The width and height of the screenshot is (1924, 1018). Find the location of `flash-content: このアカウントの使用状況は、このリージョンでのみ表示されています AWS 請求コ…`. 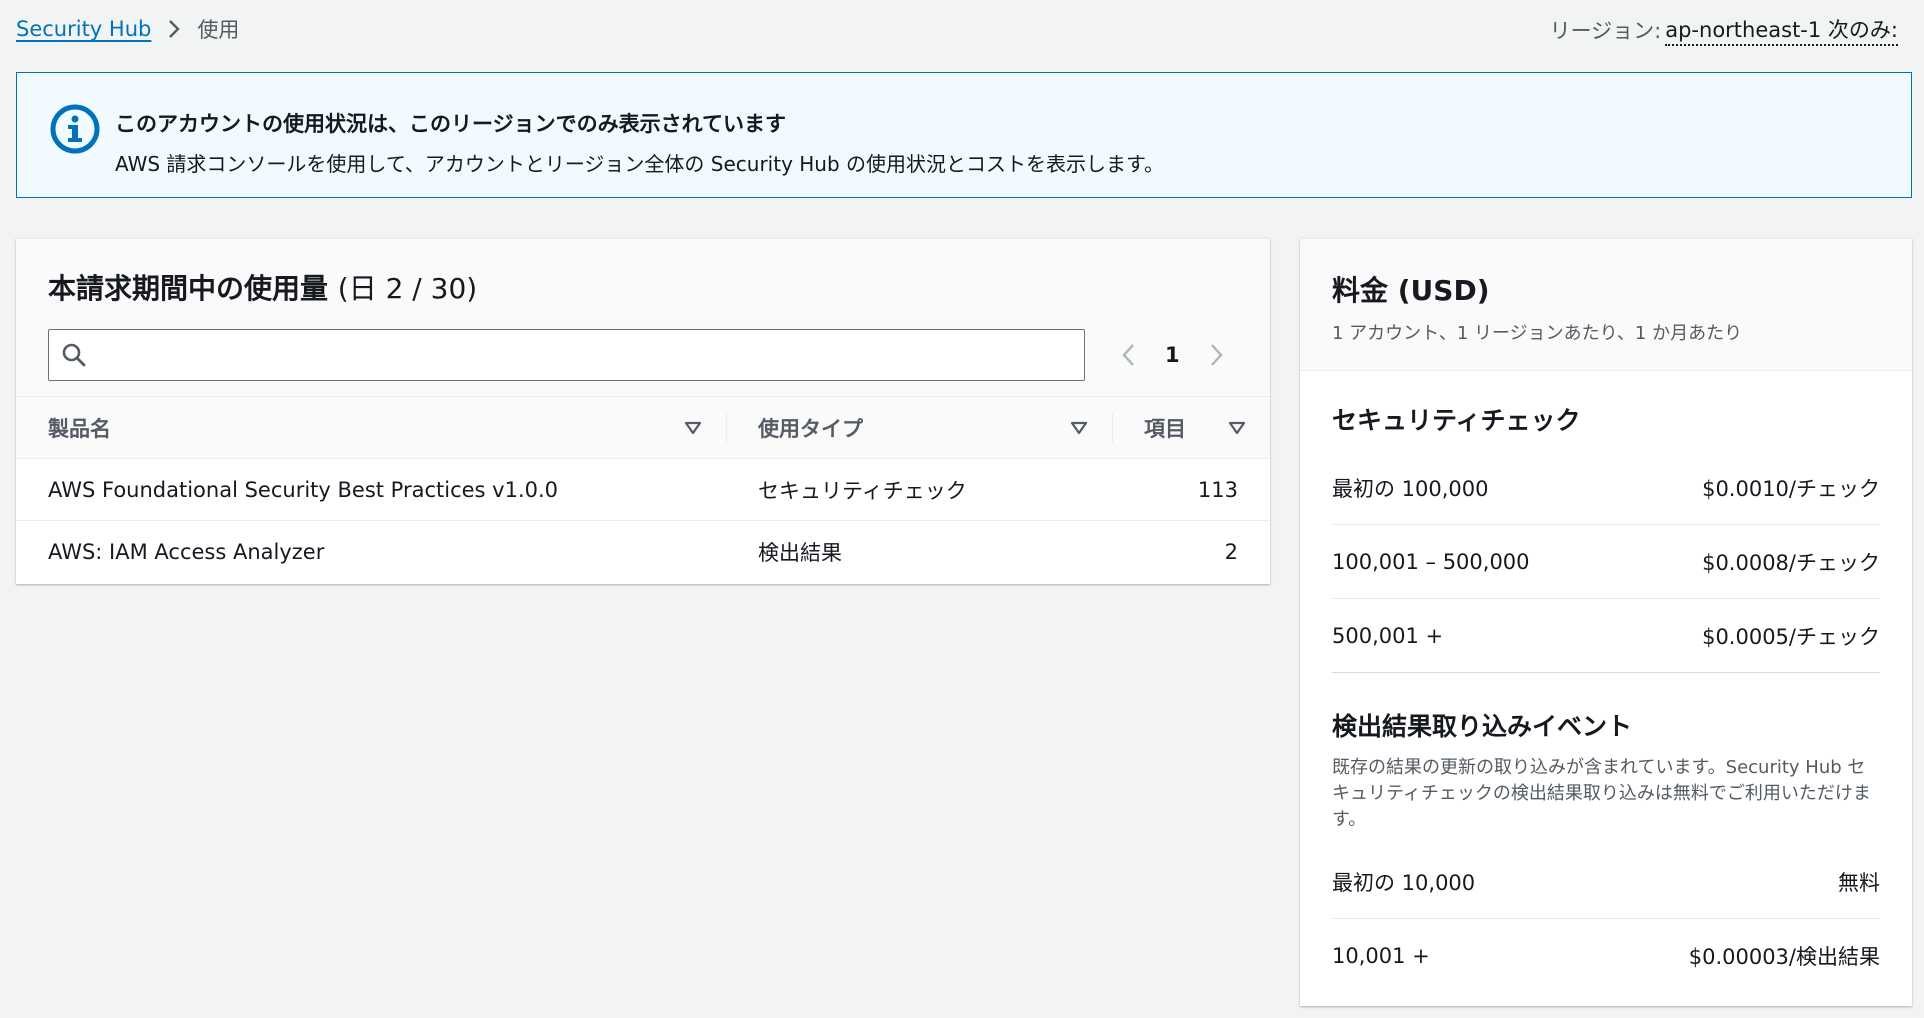

flash-content: このアカウントの使用状況は、このリージョンでのみ表示されています AWS 請求コ… is located at coordinates (639, 140).